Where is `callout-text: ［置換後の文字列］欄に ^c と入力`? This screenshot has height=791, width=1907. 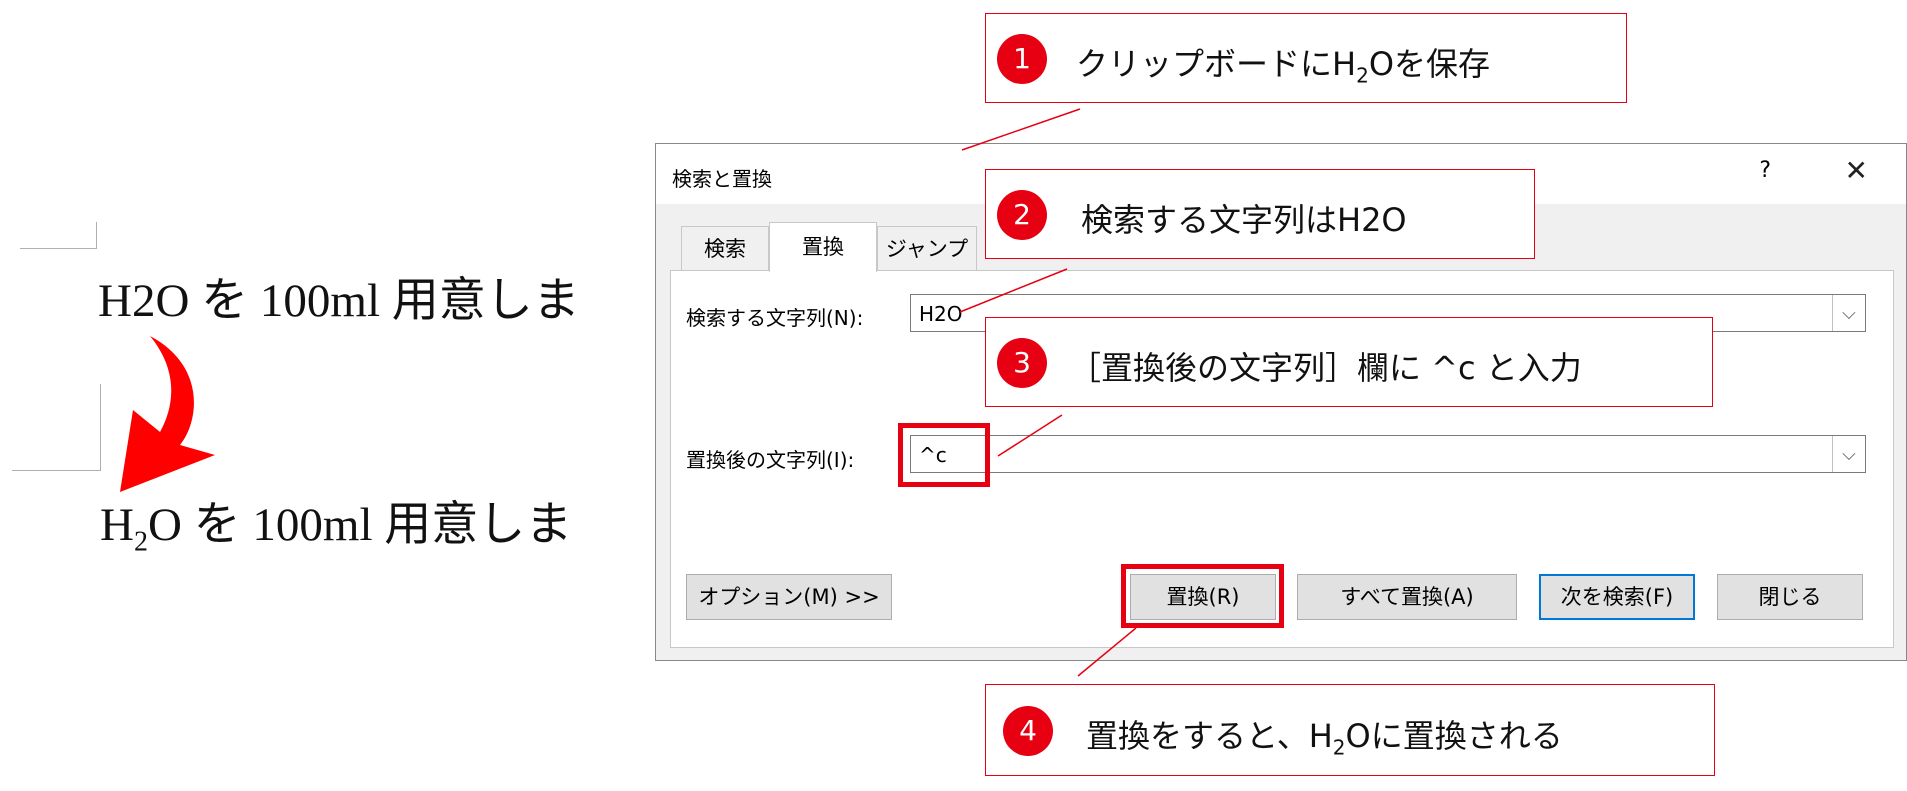 callout-text: ［置換後の文字列］欄に ^c と入力 is located at coordinates (1325, 368).